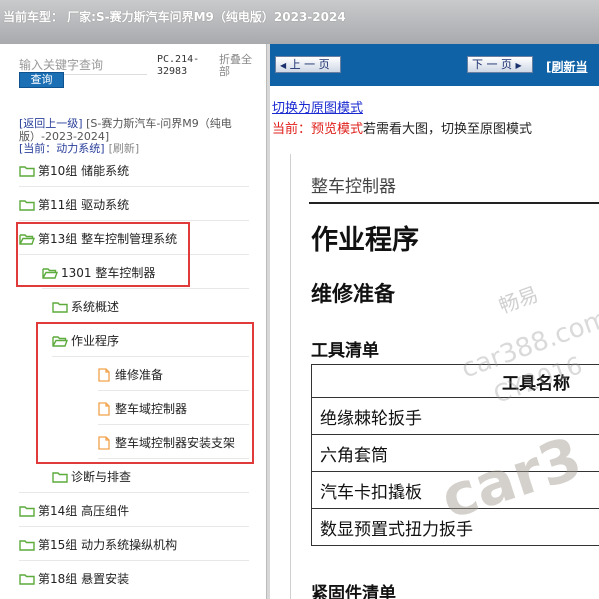  I want to click on tree-item-group-10: 第10组 储能系统, so click(74, 170).